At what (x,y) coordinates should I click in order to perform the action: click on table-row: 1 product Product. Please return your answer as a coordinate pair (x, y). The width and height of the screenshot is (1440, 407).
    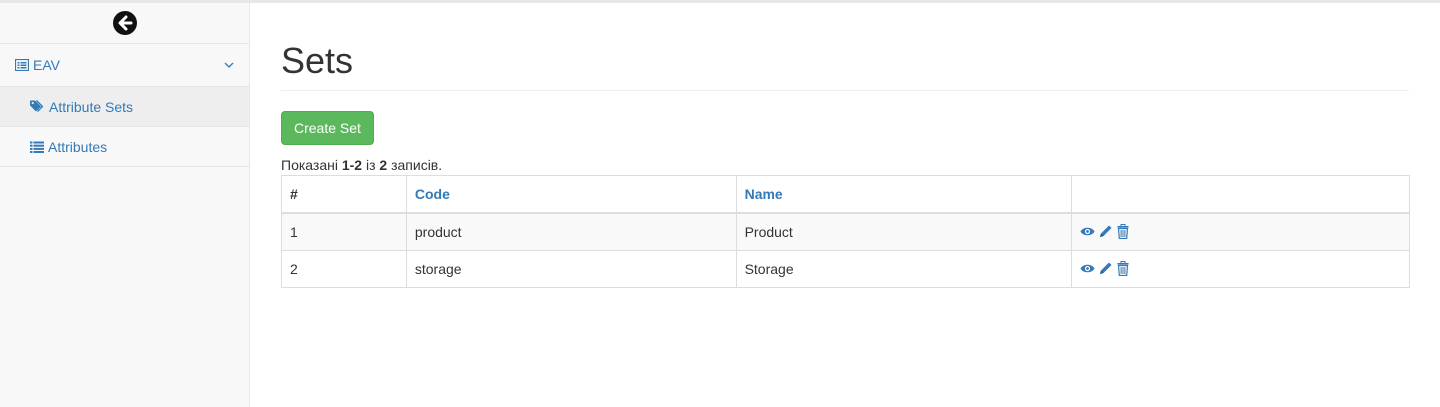
    Looking at the image, I should click on (845, 231).